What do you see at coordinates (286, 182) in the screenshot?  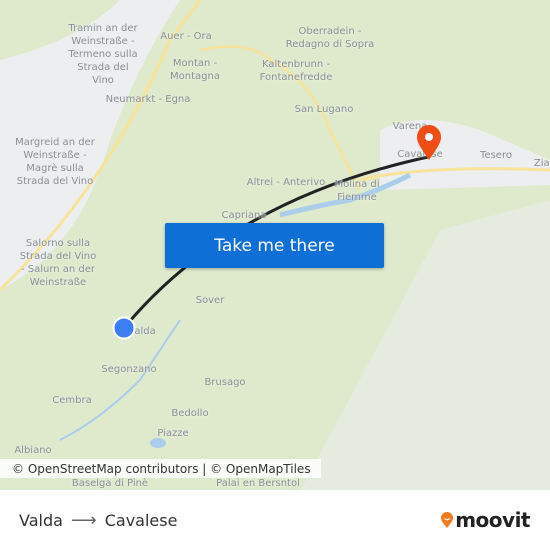 I see `map-label: Altrei - Anterivo` at bounding box center [286, 182].